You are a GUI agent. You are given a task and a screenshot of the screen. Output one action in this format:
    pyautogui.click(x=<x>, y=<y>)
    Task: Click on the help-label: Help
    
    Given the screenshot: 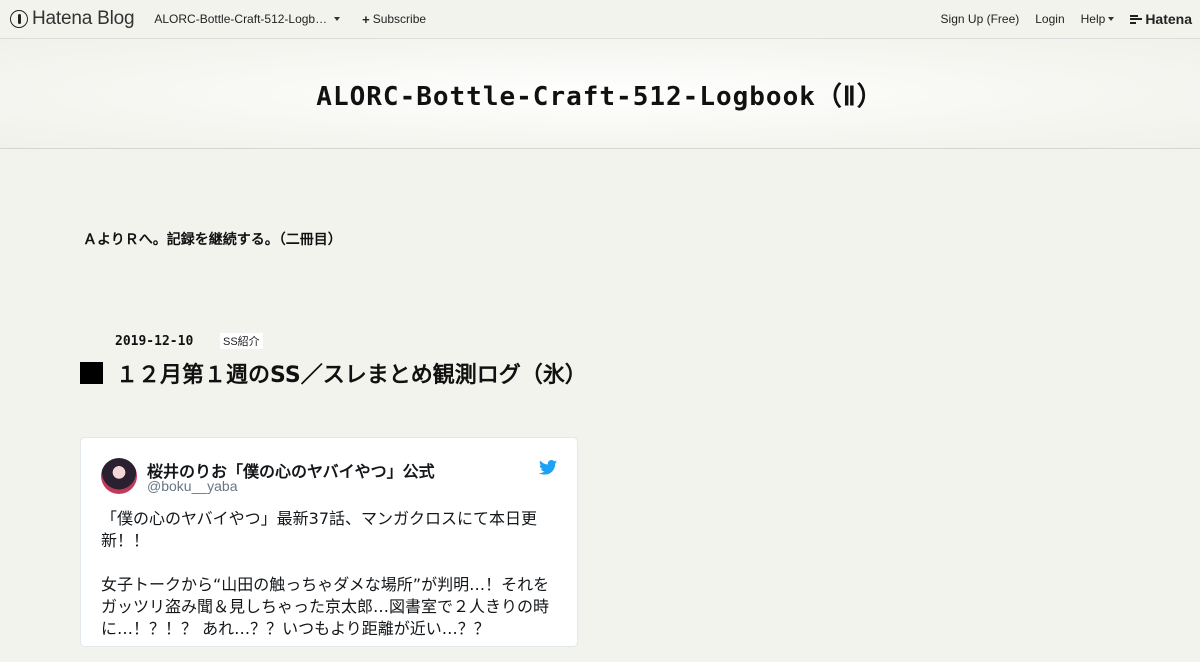 What is the action you would take?
    pyautogui.click(x=1093, y=19)
    